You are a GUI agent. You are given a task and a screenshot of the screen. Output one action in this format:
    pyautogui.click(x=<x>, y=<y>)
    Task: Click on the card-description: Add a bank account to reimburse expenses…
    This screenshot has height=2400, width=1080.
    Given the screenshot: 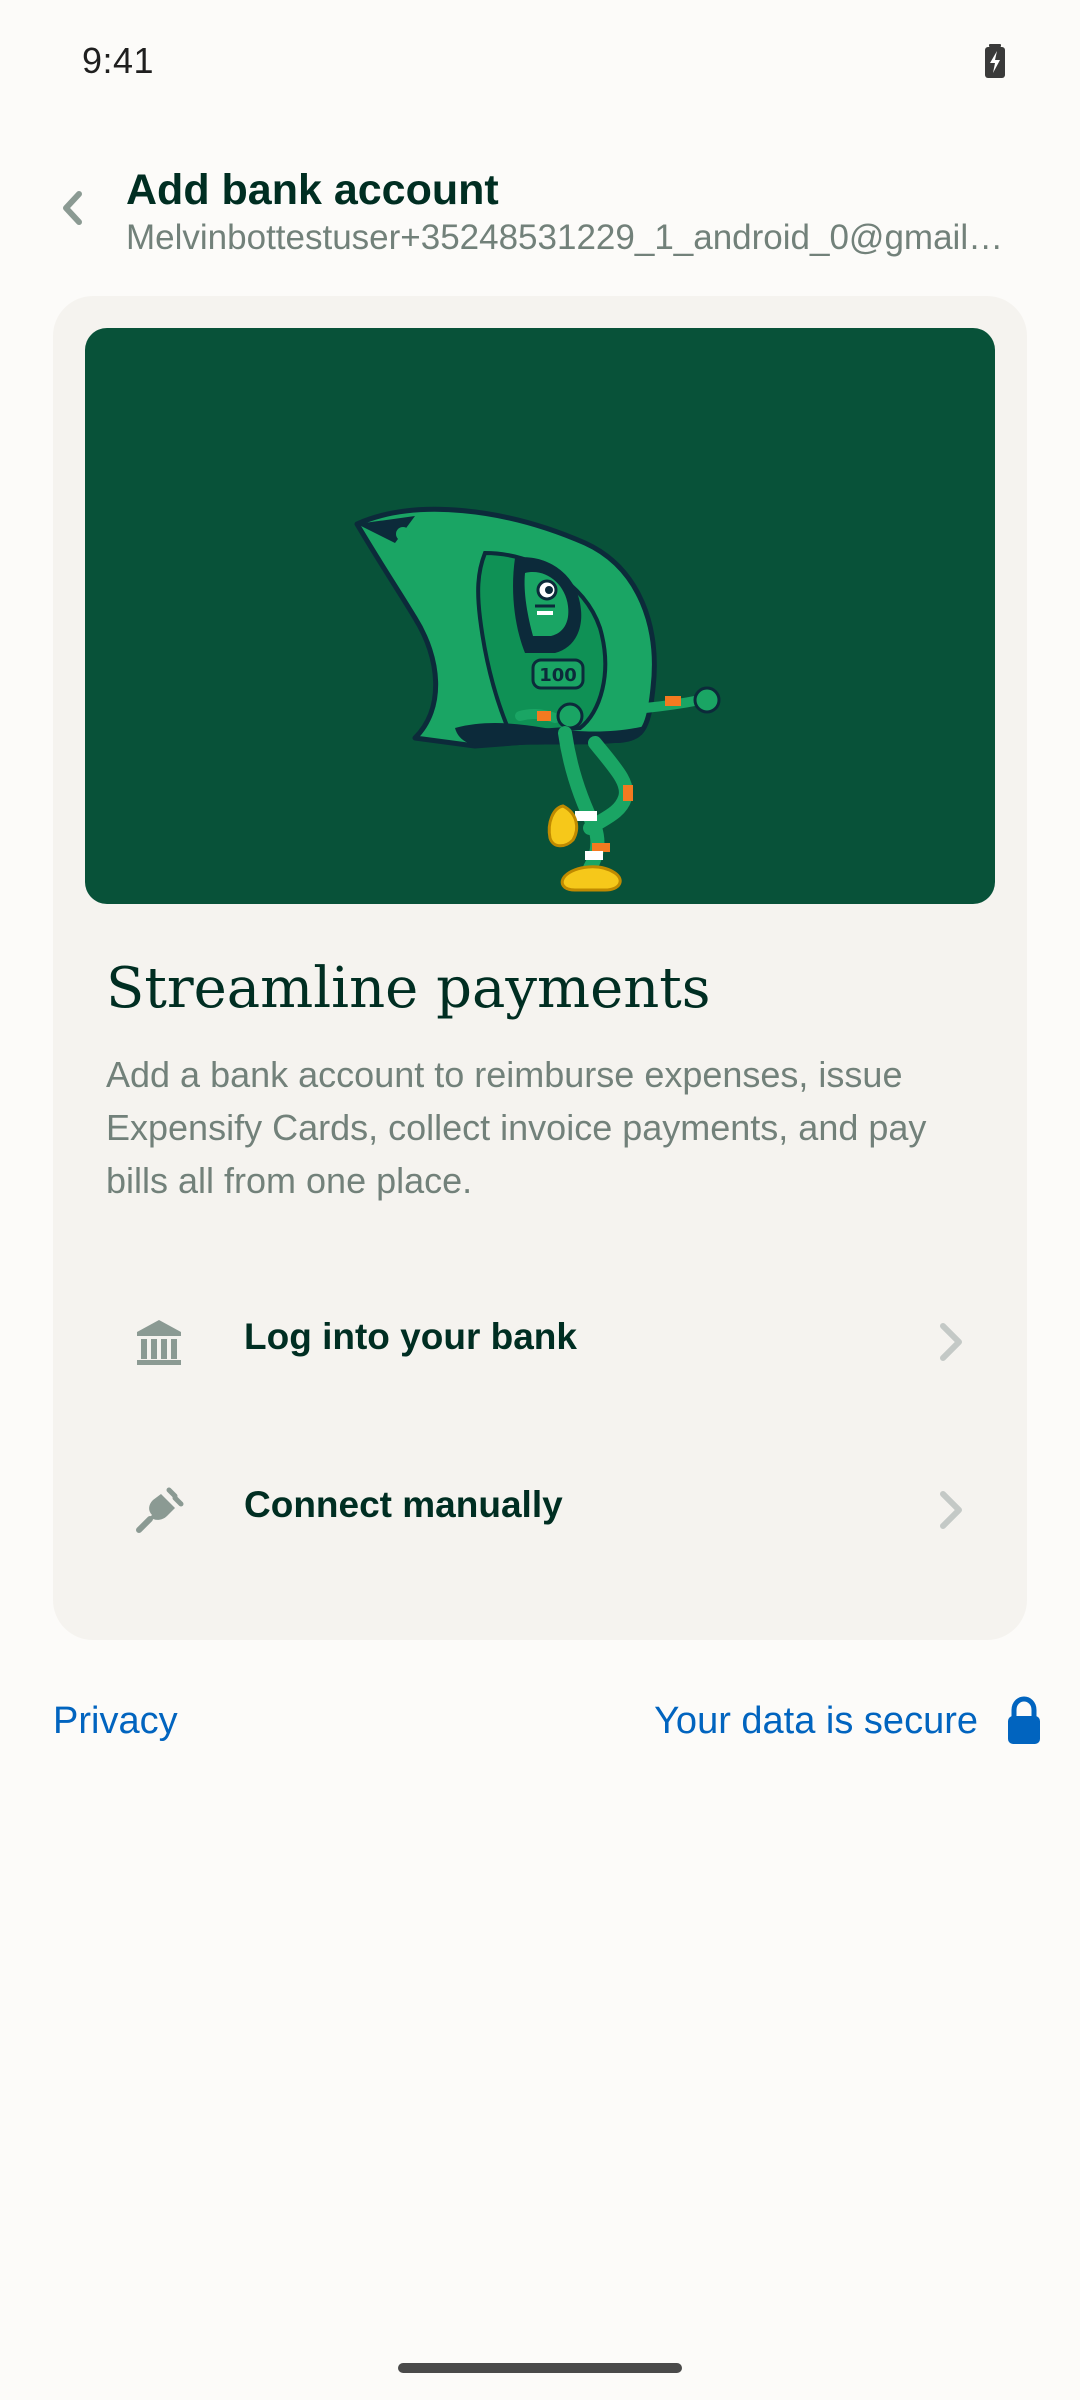 What is the action you would take?
    pyautogui.click(x=516, y=1127)
    